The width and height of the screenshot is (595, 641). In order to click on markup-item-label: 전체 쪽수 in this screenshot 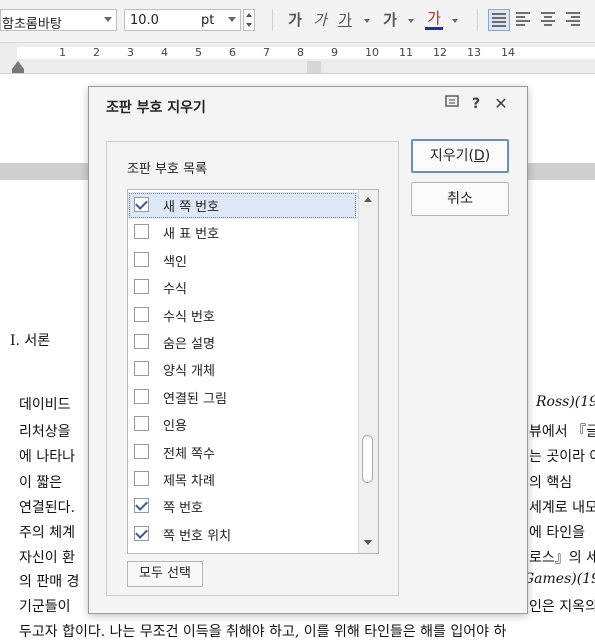, I will do `click(189, 454)`.